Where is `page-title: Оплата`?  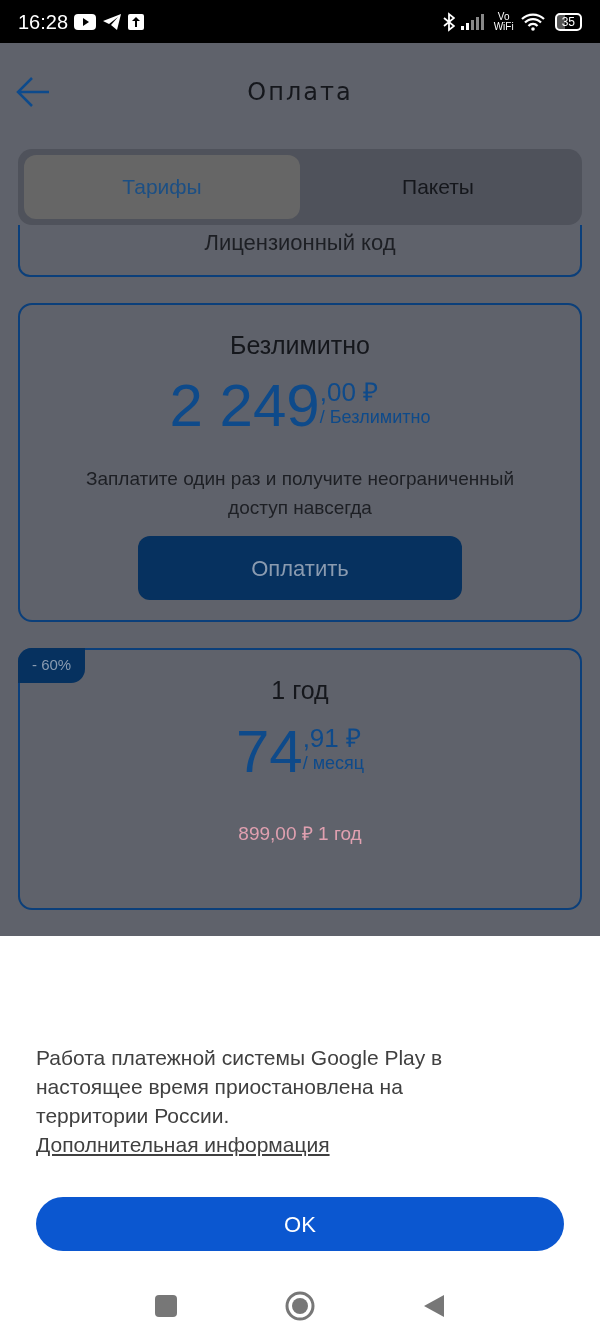 page-title: Оплата is located at coordinates (300, 92).